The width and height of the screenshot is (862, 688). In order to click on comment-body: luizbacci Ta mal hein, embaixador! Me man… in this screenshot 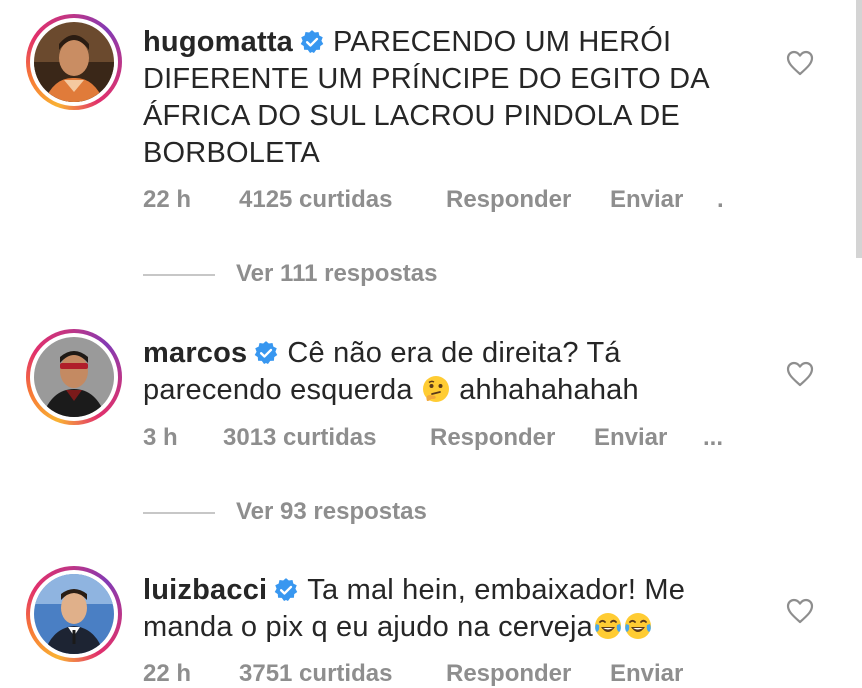, I will do `click(438, 609)`.